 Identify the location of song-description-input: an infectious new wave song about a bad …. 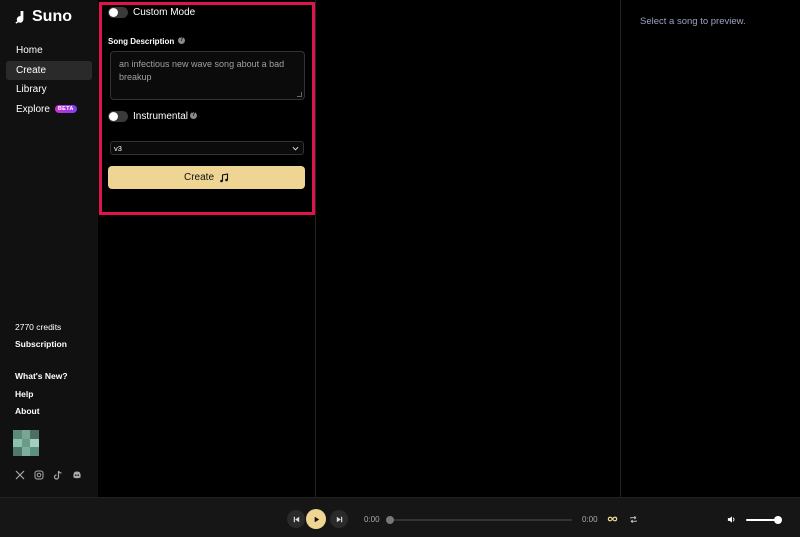
(207, 75).